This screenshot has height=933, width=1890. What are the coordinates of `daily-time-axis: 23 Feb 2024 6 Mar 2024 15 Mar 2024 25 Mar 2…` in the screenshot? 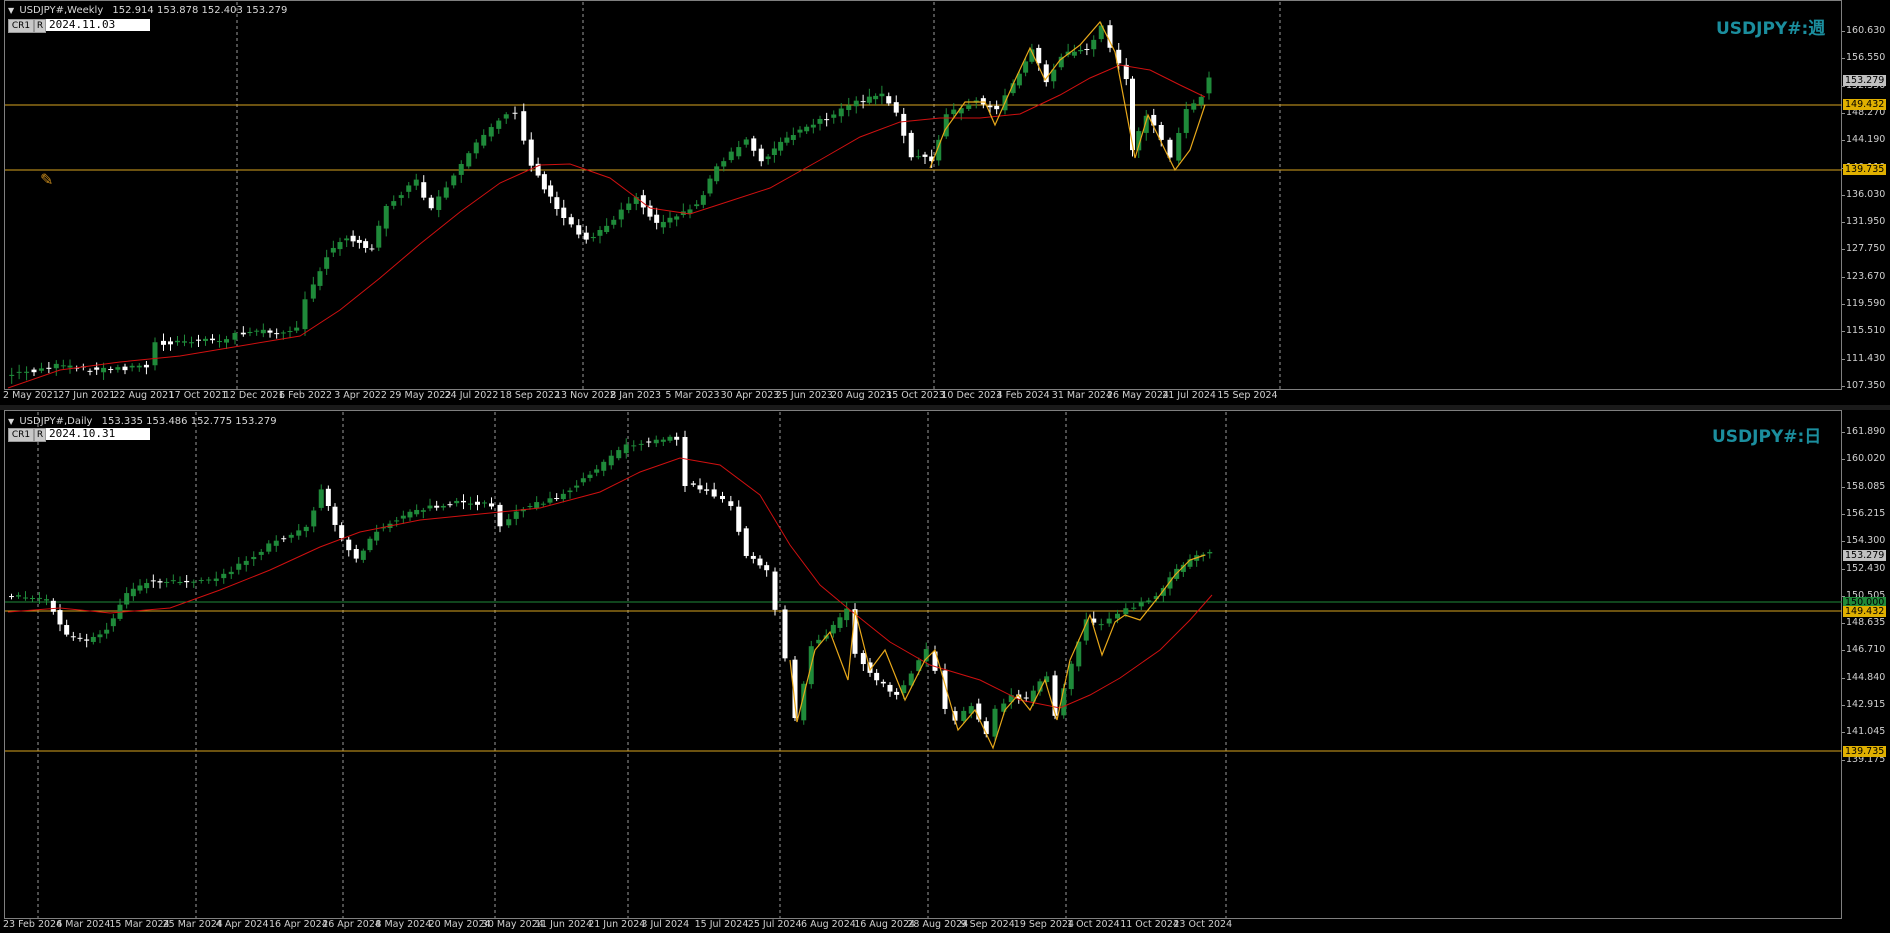 It's located at (921, 926).